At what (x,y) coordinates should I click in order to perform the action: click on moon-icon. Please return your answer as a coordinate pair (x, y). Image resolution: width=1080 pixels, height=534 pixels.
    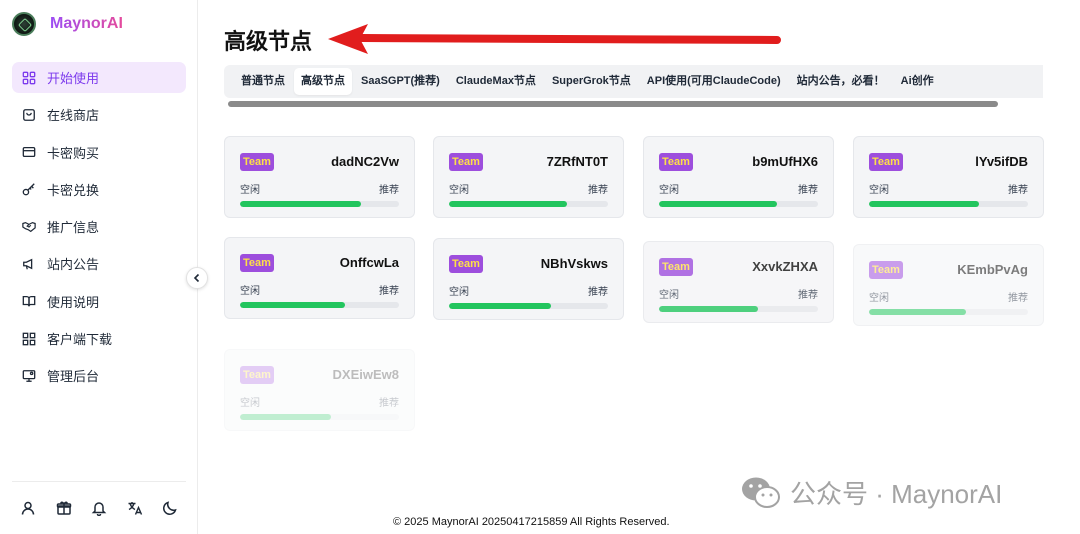
    Looking at the image, I should click on (170, 508).